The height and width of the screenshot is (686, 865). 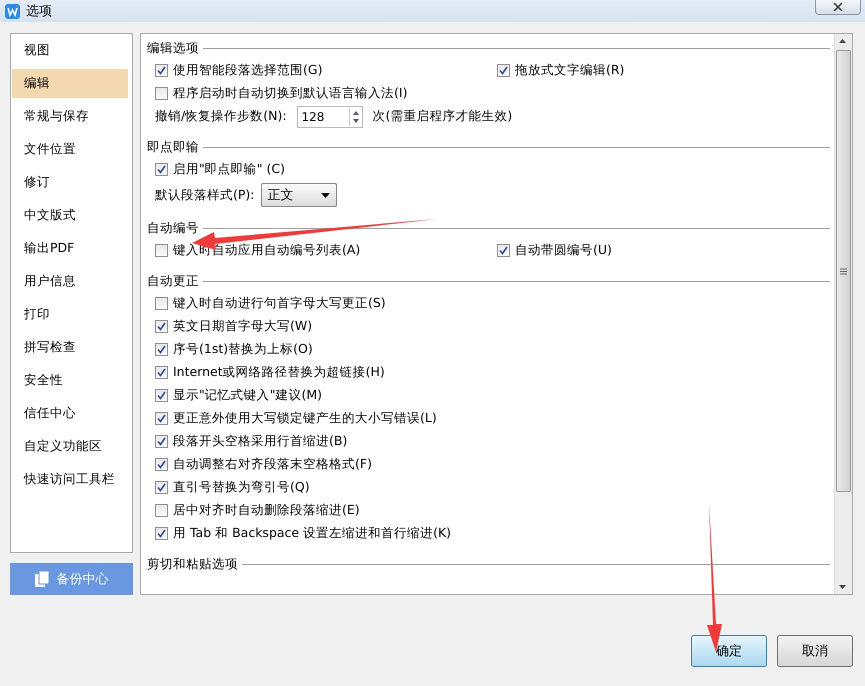 I want to click on option-checkbox: 使用智能段落选择范围(G), so click(x=323, y=70).